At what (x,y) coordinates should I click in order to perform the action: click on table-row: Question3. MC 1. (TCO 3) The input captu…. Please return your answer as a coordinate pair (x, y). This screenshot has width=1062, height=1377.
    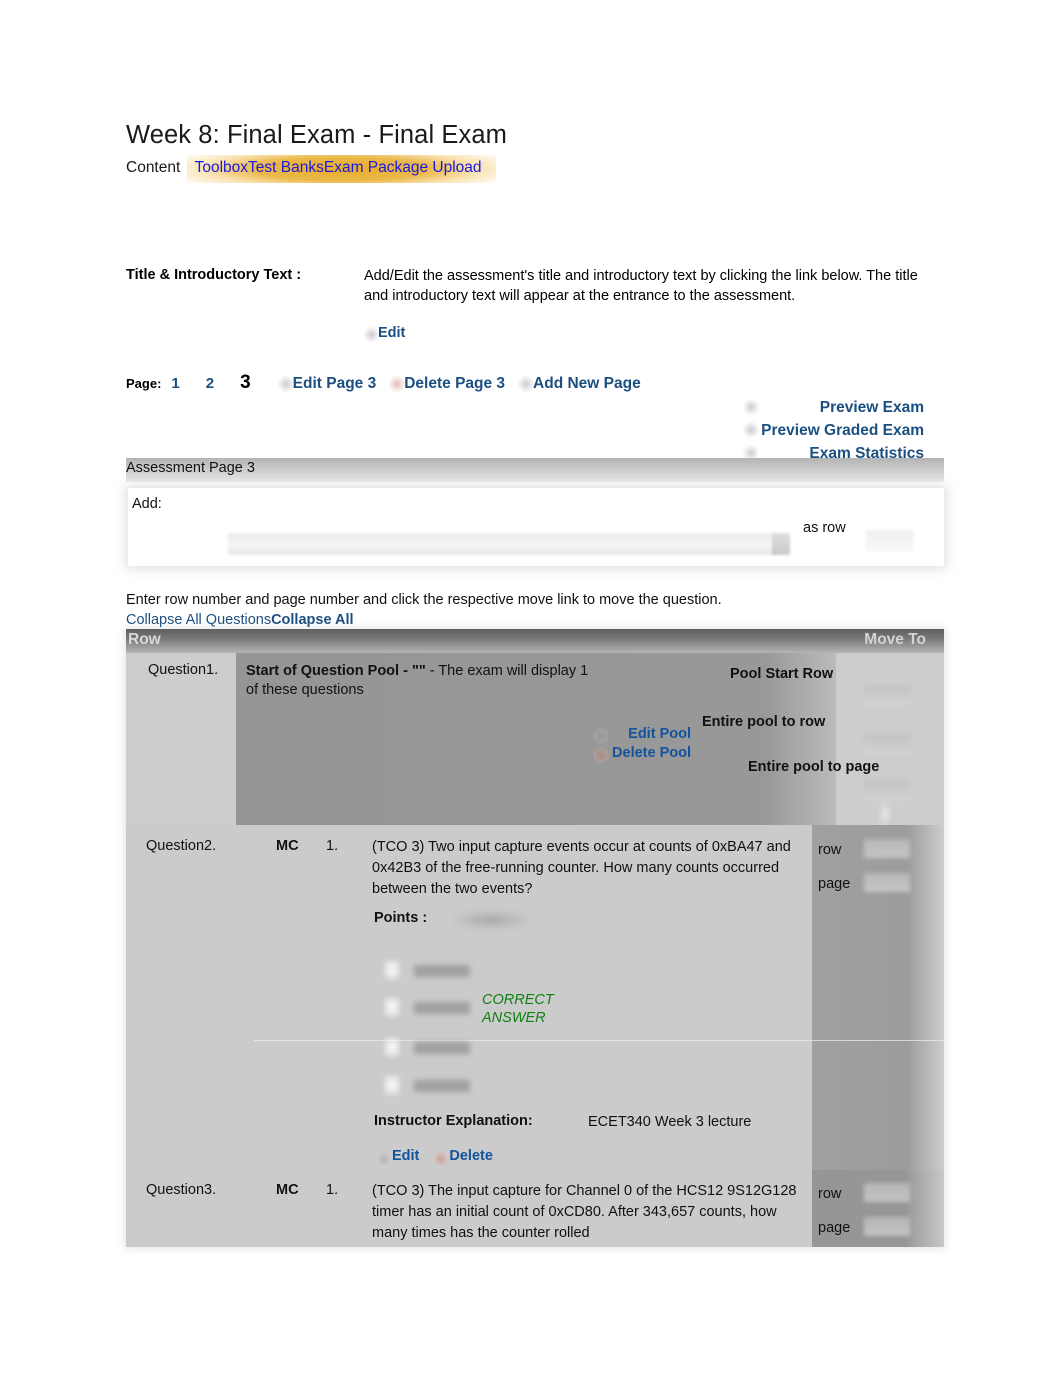
    Looking at the image, I should click on (535, 1208).